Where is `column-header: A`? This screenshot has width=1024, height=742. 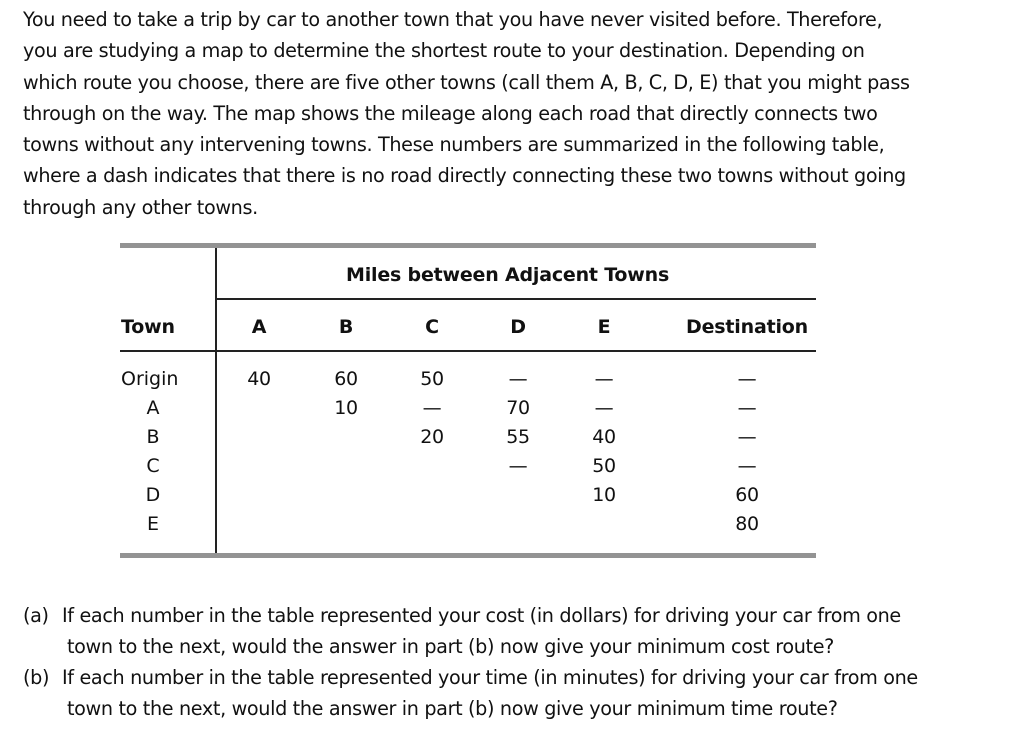
column-header: A is located at coordinates (259, 327).